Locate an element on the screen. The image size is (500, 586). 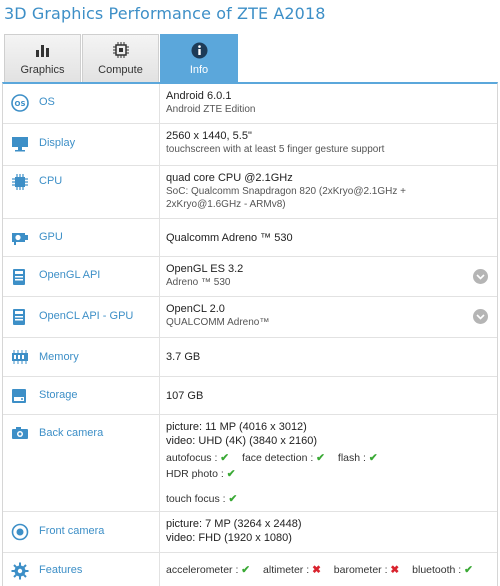
feature-altimeter: altimeter : ✖ is located at coordinates (292, 570).